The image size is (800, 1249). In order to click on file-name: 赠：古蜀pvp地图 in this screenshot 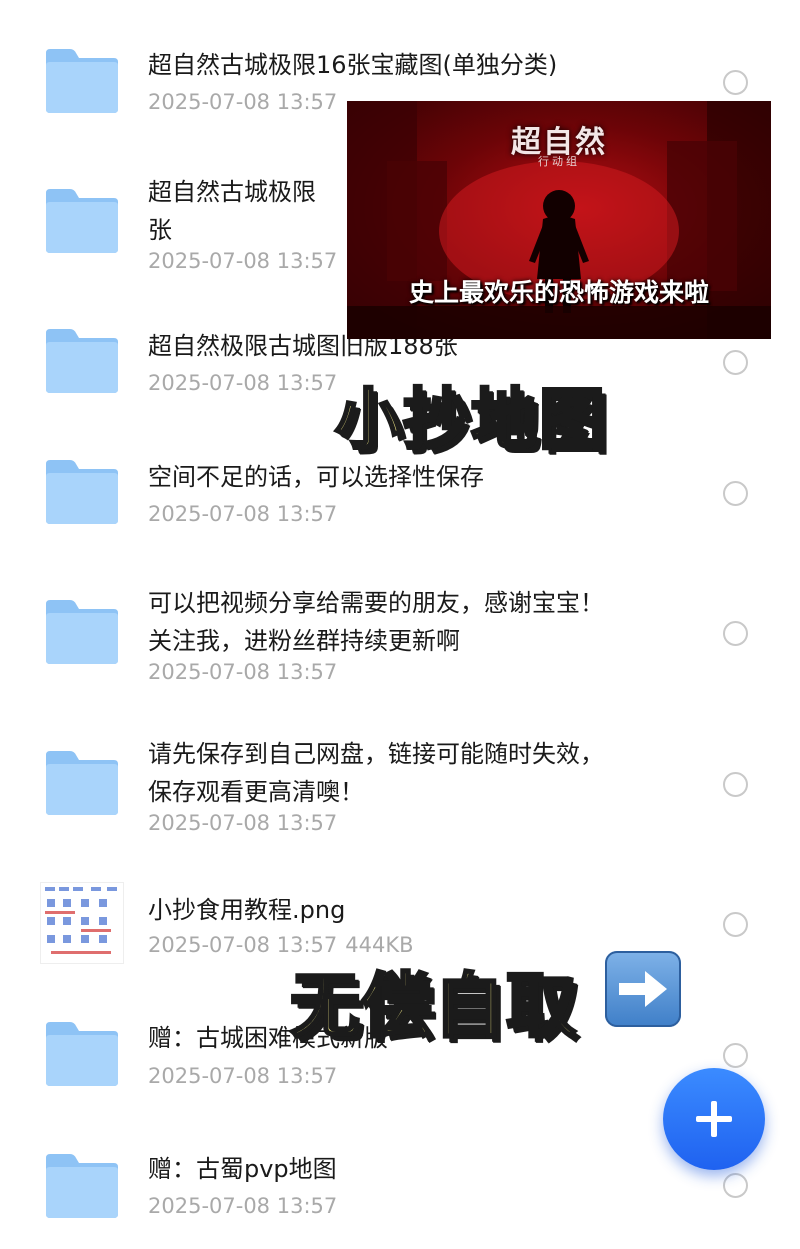, I will do `click(408, 1169)`.